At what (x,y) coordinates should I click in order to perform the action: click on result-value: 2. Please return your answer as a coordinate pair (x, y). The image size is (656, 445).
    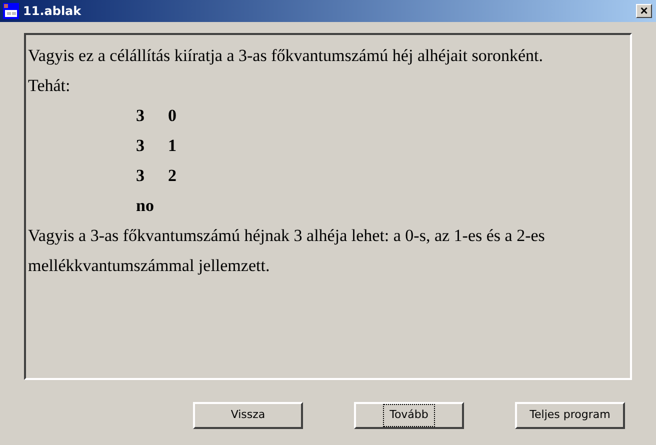
    Looking at the image, I should click on (173, 176).